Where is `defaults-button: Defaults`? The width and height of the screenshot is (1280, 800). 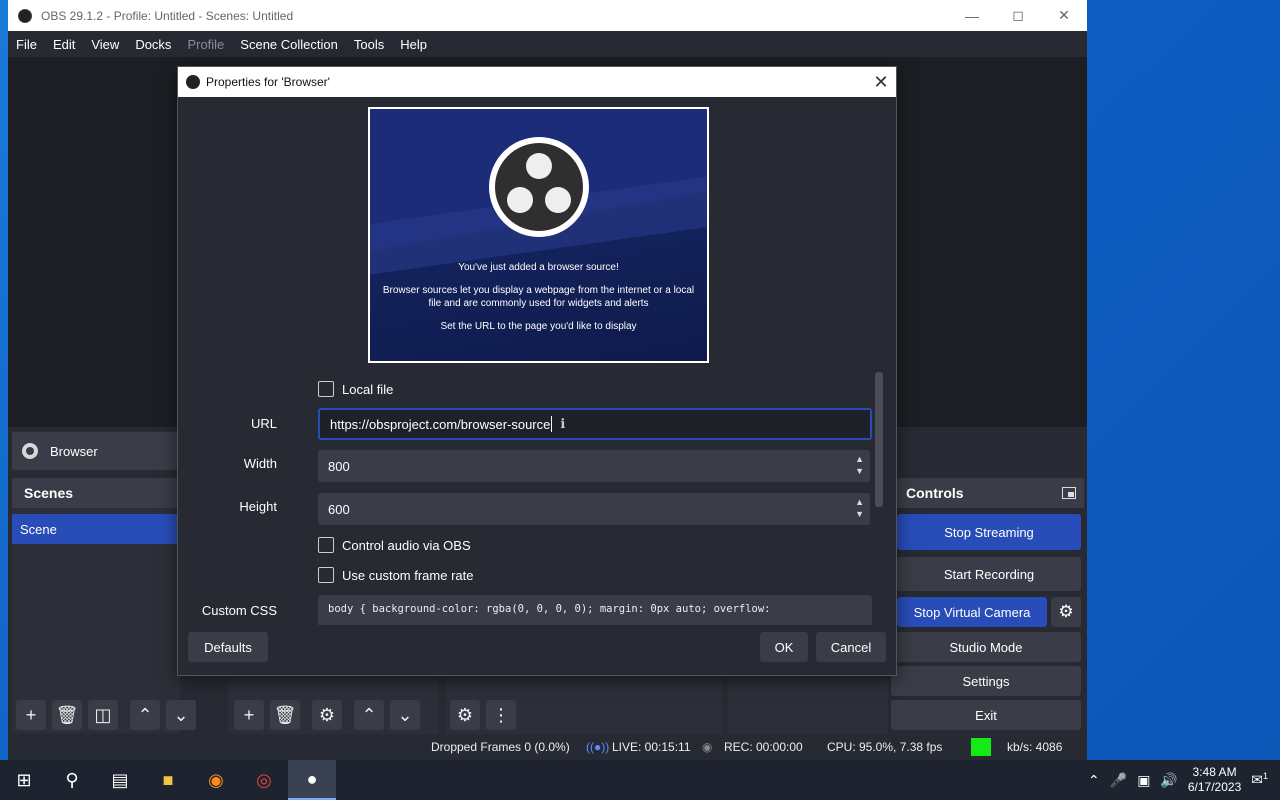
defaults-button: Defaults is located at coordinates (228, 647).